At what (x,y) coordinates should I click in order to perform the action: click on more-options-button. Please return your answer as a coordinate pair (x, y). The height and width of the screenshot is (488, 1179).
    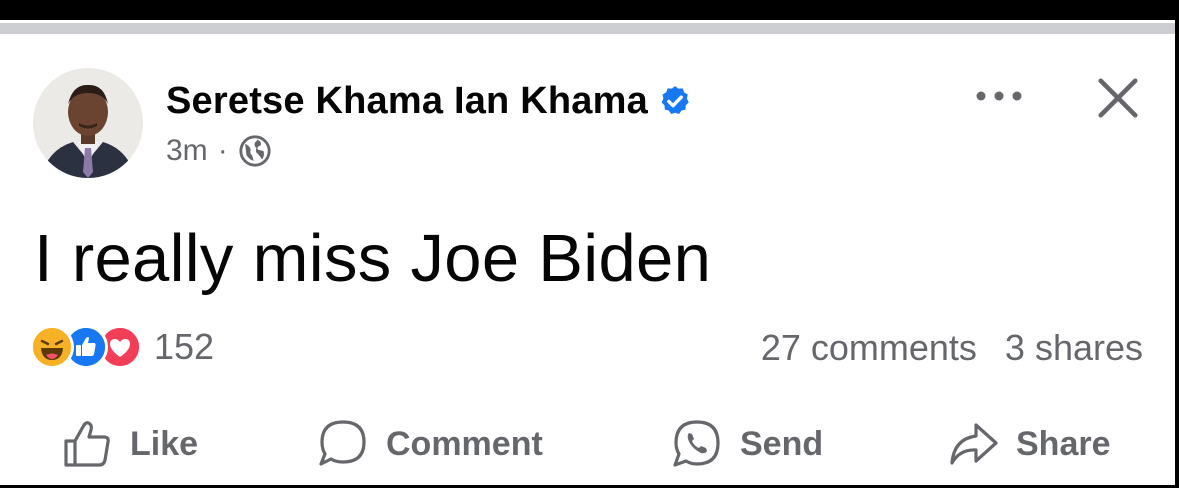
    Looking at the image, I should click on (999, 96).